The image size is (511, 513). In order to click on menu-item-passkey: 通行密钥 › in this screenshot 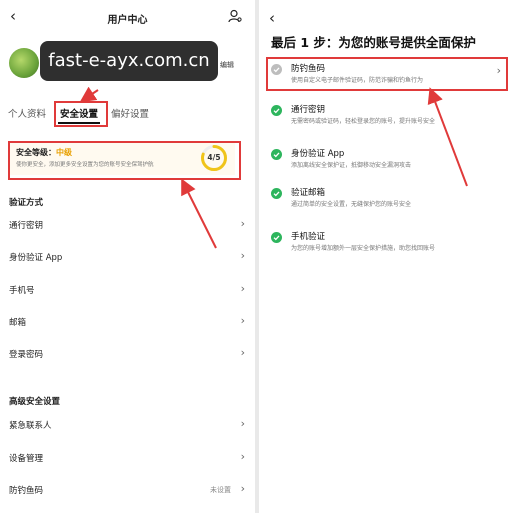, I will do `click(127, 225)`.